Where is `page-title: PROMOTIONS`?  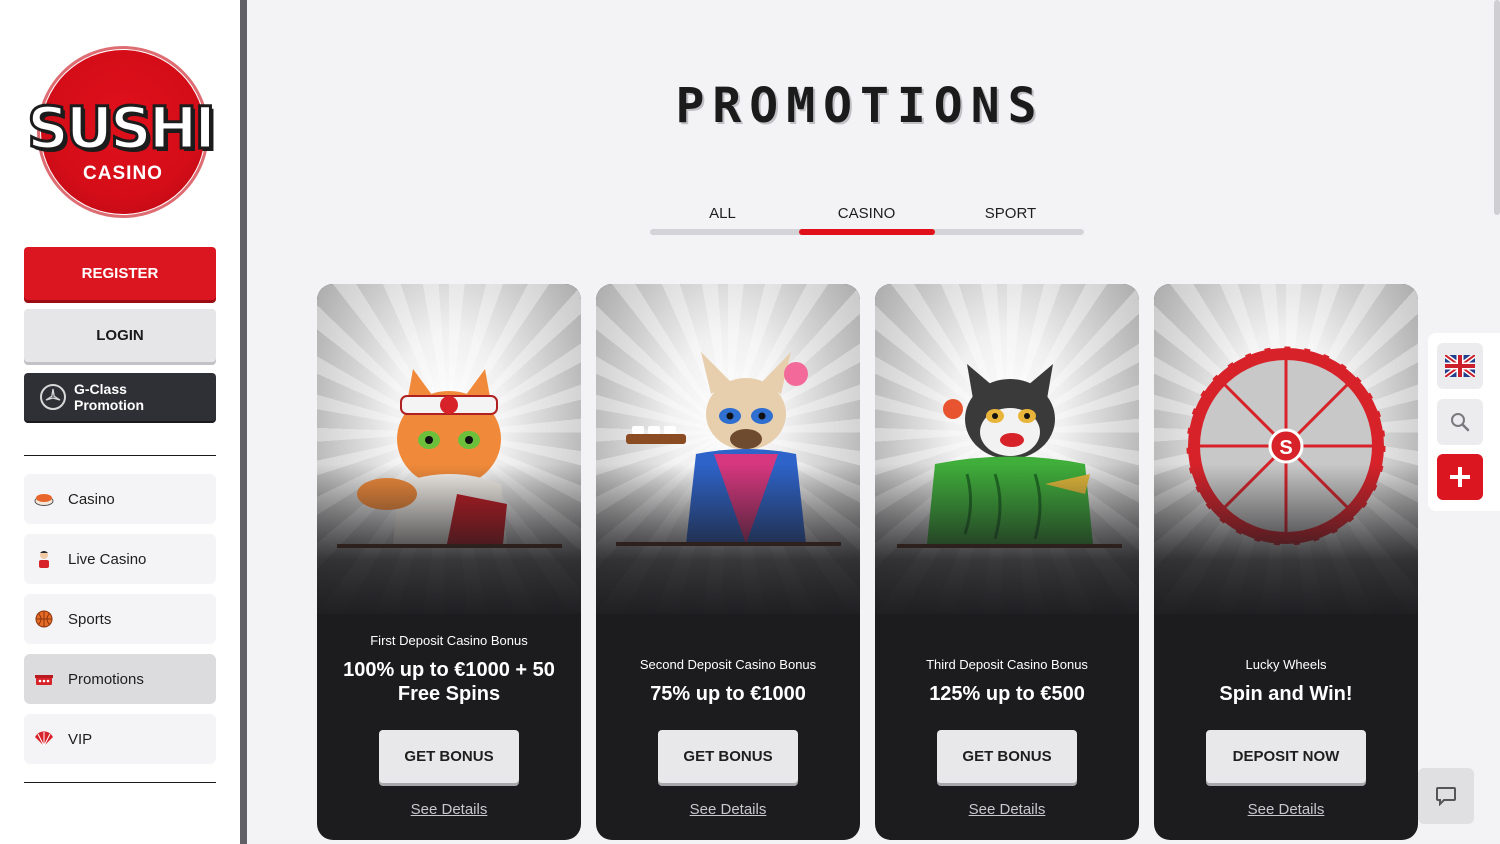
page-title: PROMOTIONS is located at coordinates (860, 106).